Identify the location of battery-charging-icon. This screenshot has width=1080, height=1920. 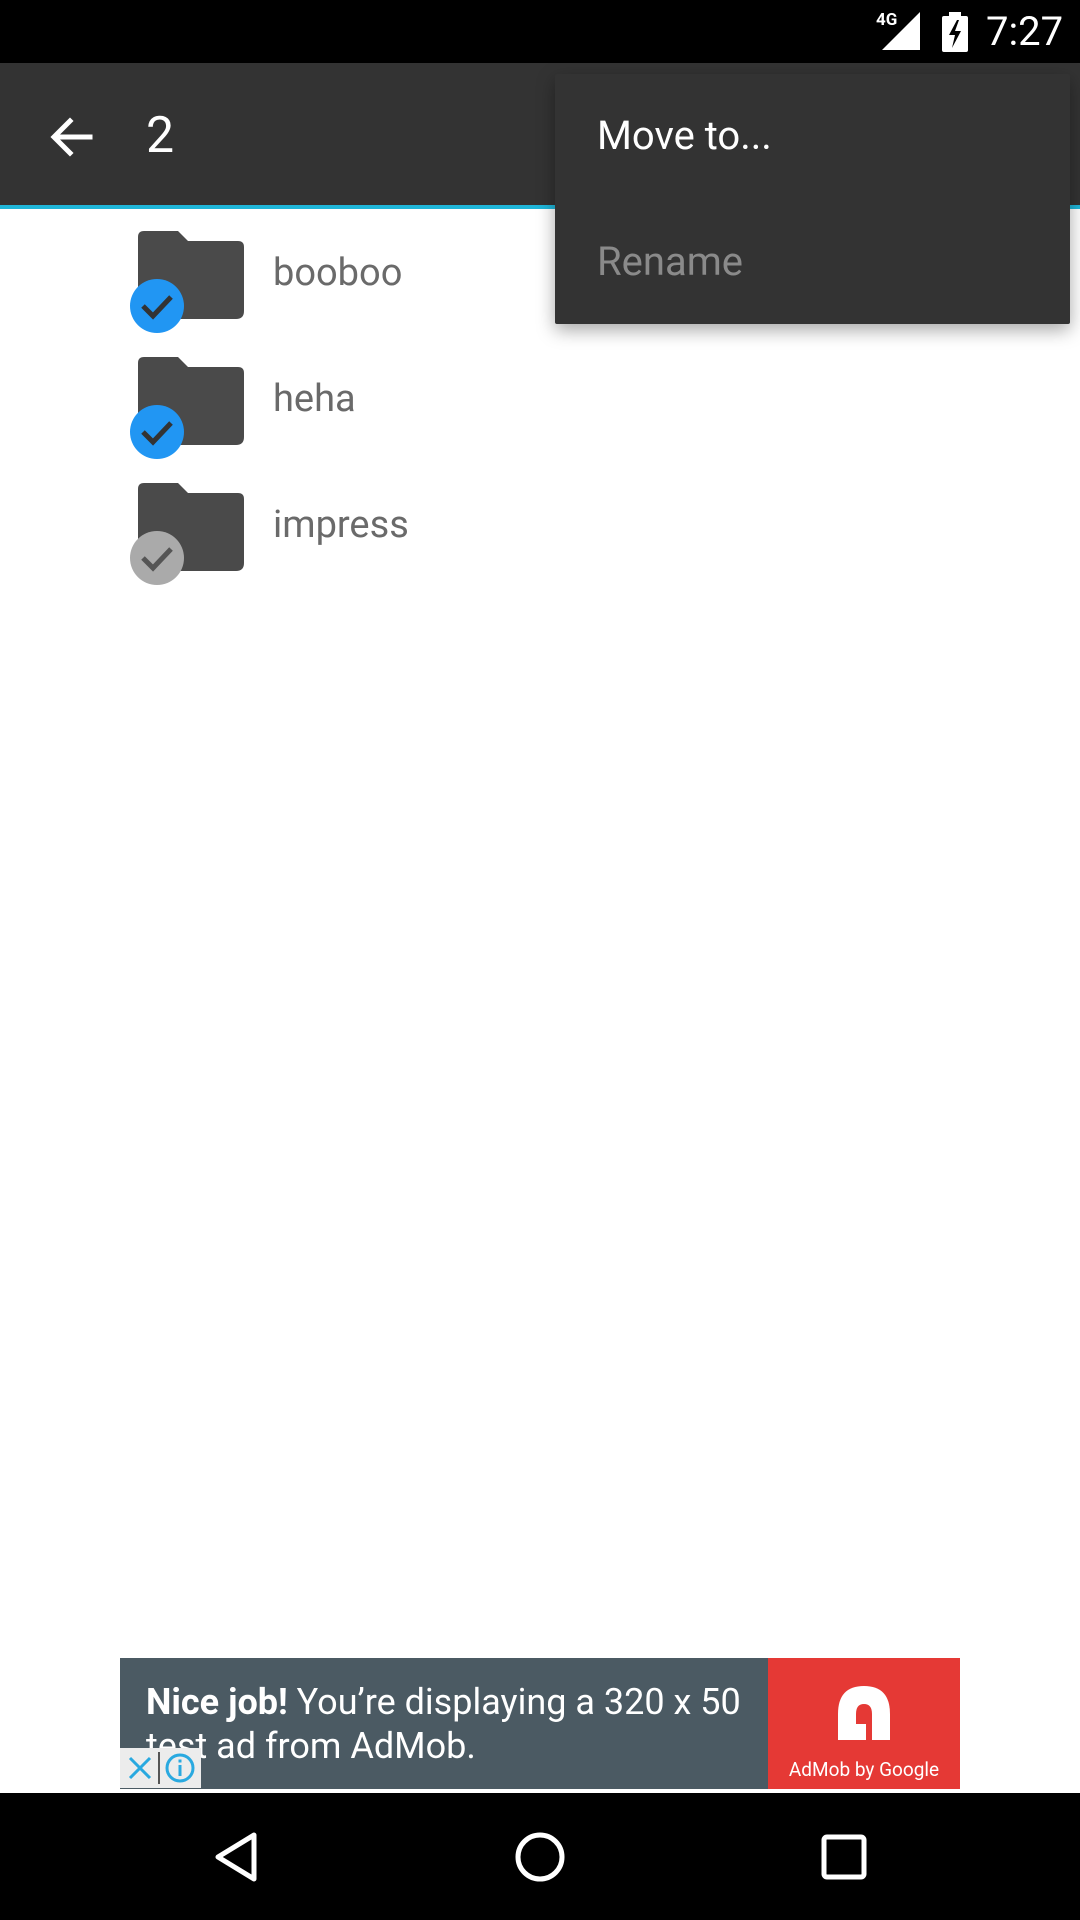
(955, 32).